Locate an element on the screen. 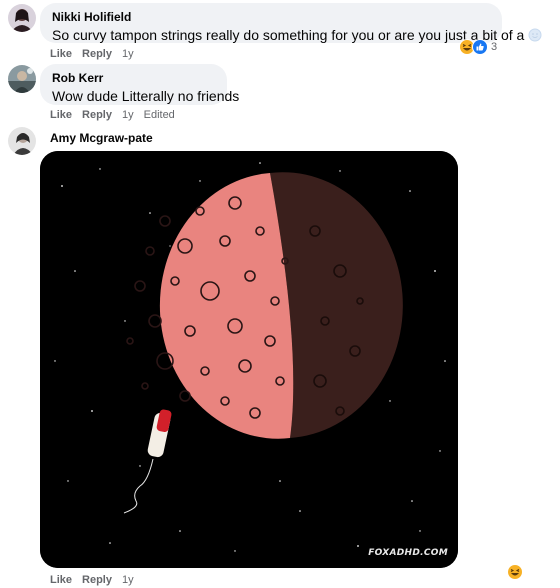  haha-emoji-icon is located at coordinates (515, 572).